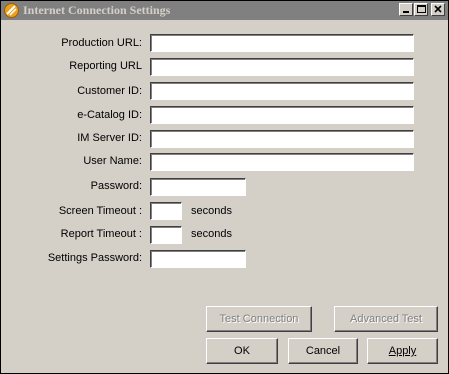 The width and height of the screenshot is (449, 374). What do you see at coordinates (282, 43) in the screenshot?
I see `production-url-field` at bounding box center [282, 43].